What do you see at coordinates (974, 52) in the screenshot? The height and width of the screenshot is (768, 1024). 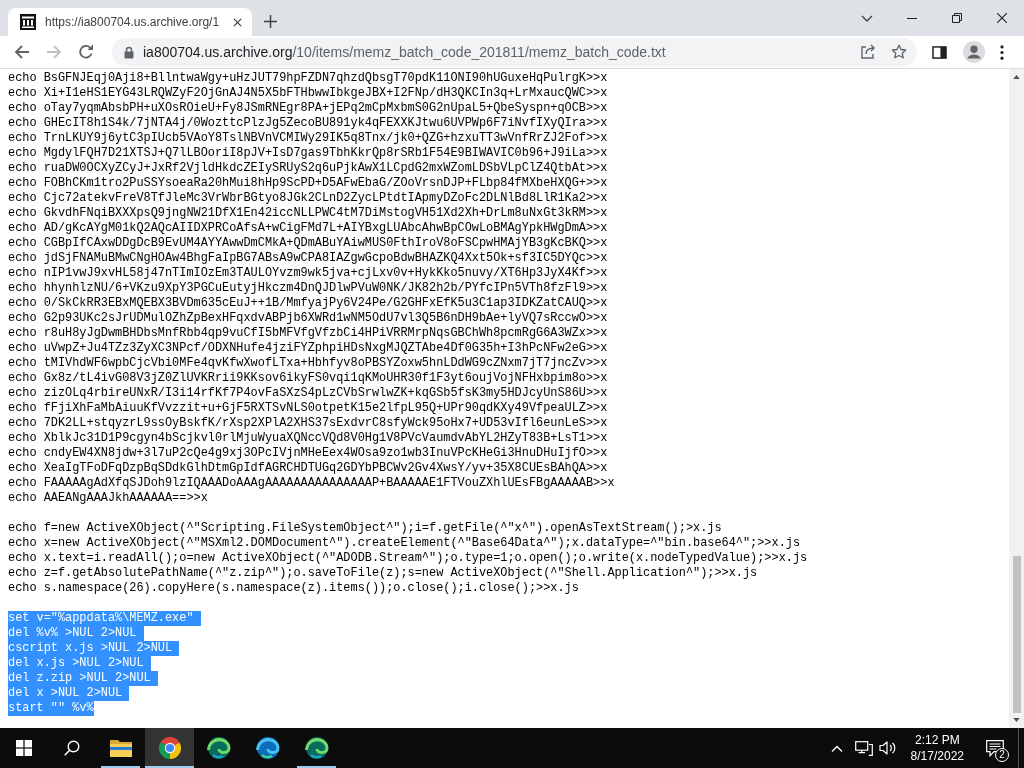 I see `avatar-icon` at bounding box center [974, 52].